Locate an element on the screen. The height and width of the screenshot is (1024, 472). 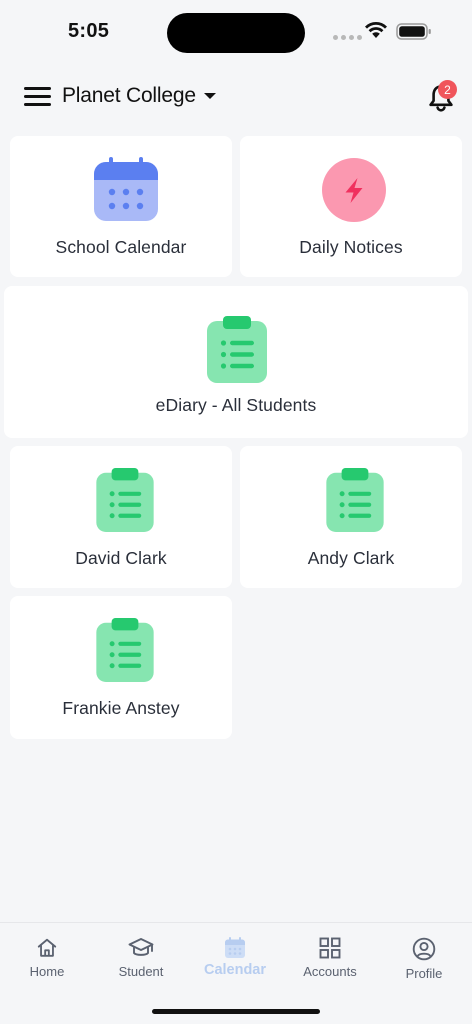
tile-label: Daily Notices is located at coordinates (351, 247).